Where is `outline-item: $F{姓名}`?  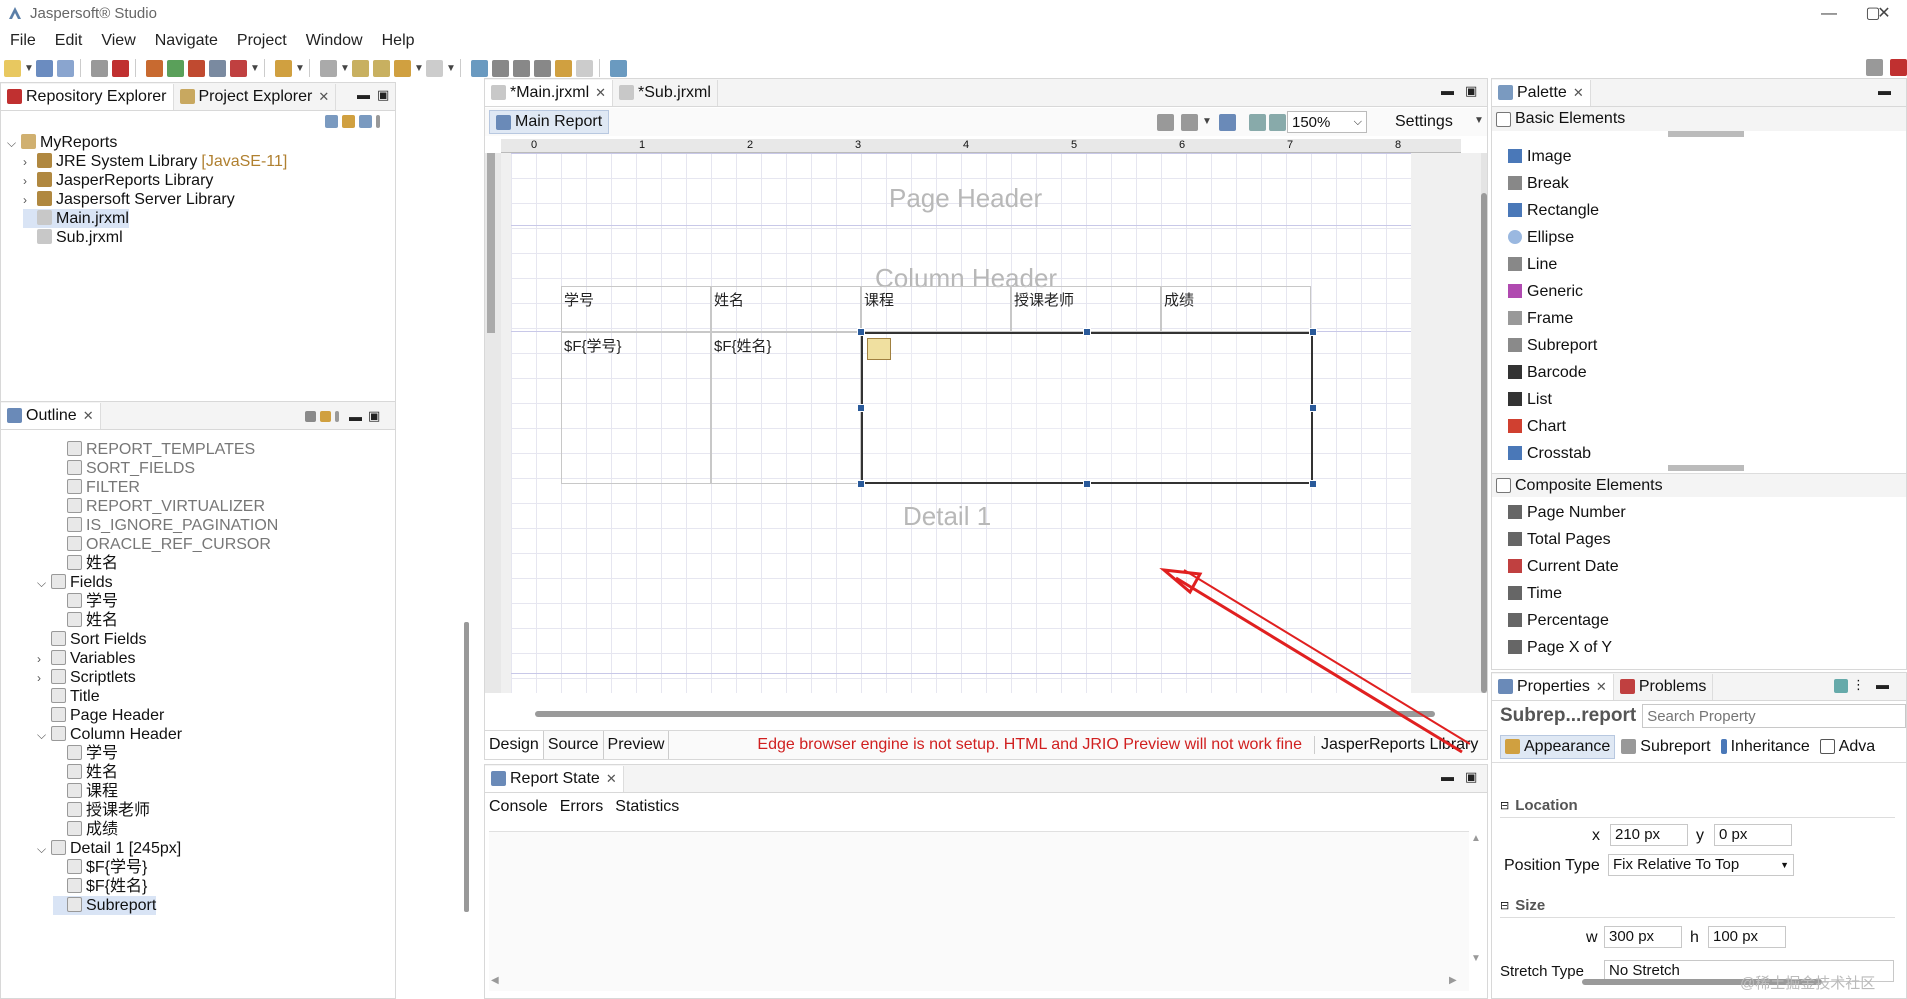
outline-item: $F{姓名} is located at coordinates (100, 886).